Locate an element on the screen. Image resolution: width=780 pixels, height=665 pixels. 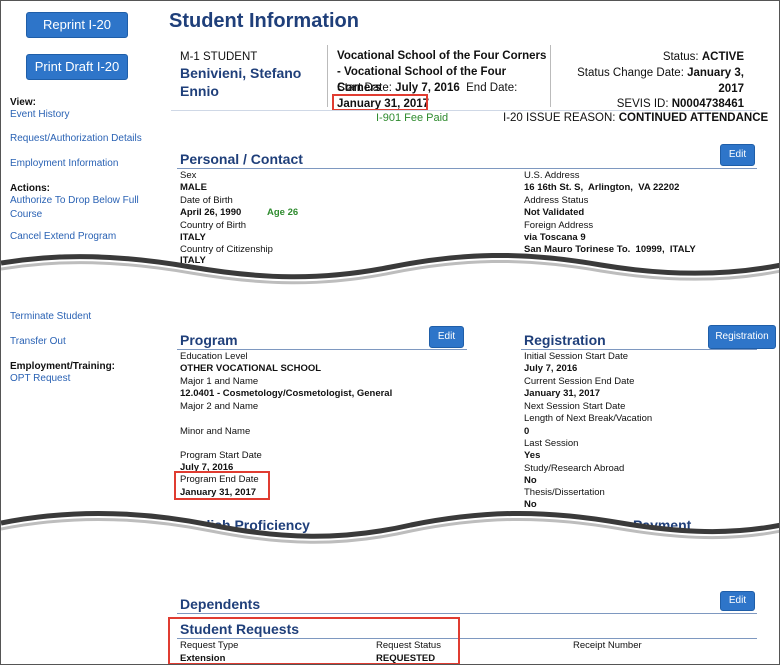
request-type-header: Request Type is located at coordinates (209, 645).